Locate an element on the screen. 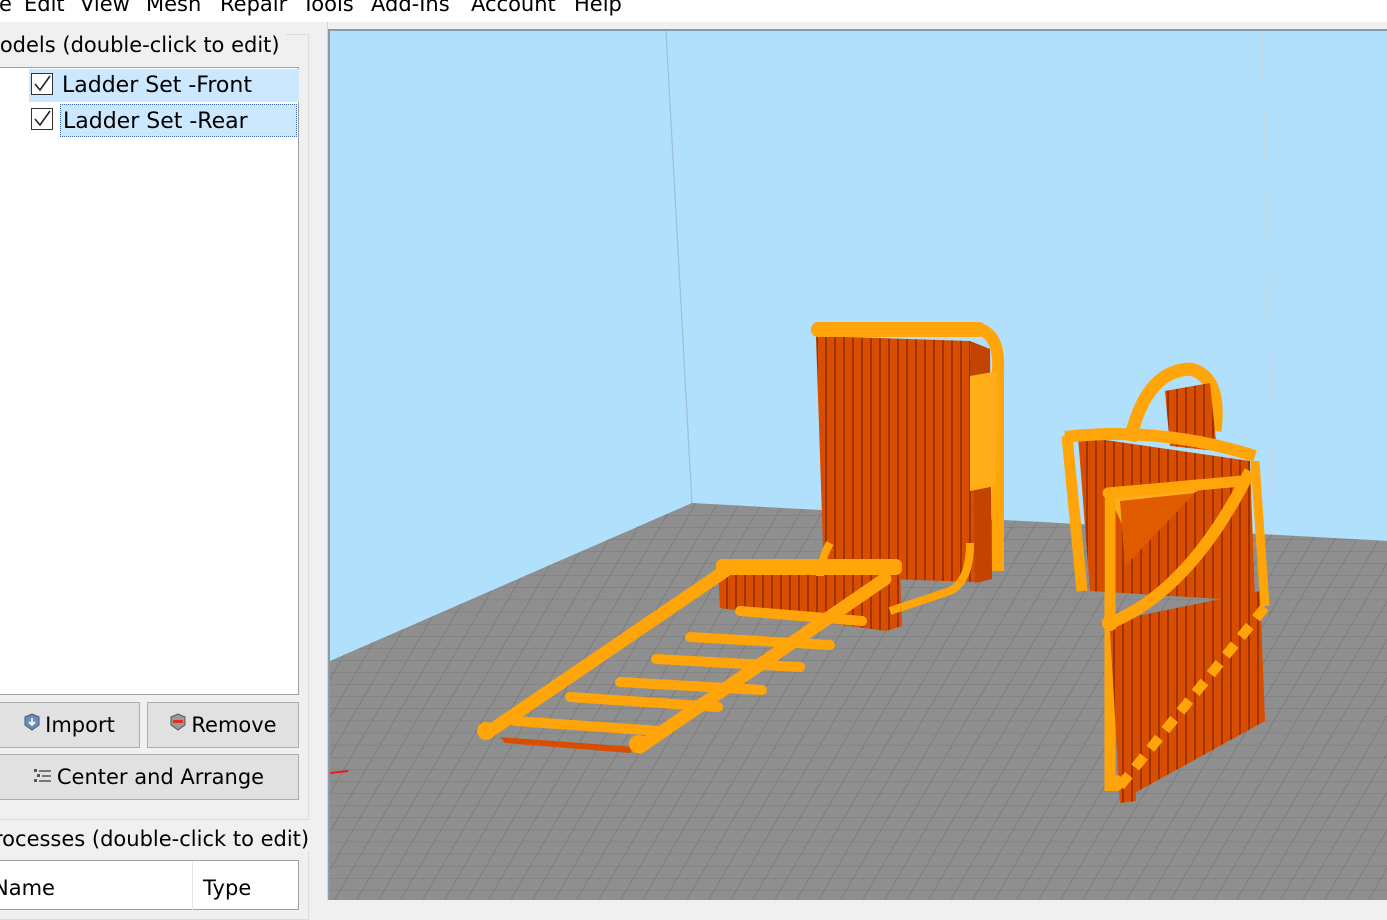  column-header-name: Name is located at coordinates (27, 888).